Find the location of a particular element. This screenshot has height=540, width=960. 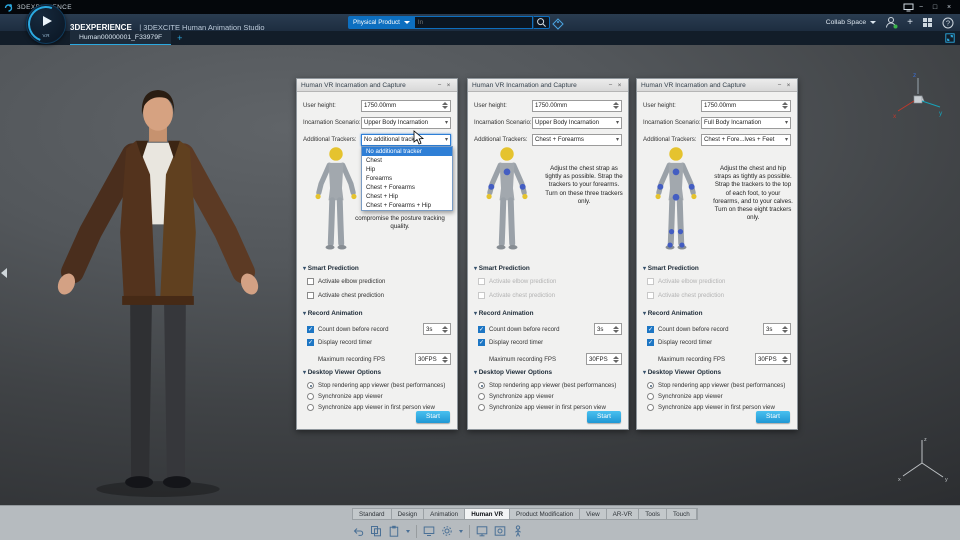

trackers-dropdown: Chest + Fore...lves + Feet is located at coordinates (746, 139).